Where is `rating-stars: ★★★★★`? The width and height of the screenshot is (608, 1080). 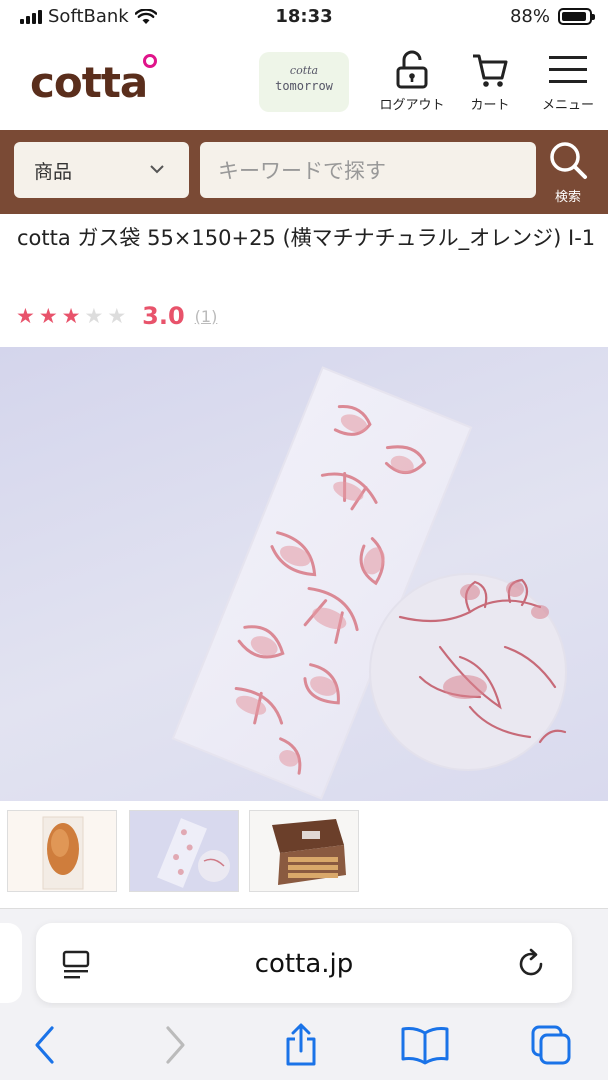
rating-stars: ★★★★★ is located at coordinates (73, 316).